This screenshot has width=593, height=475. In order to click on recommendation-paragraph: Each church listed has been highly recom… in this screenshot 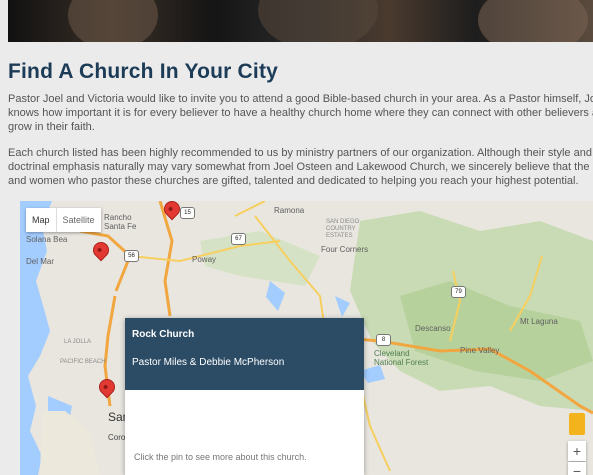, I will do `click(300, 167)`.